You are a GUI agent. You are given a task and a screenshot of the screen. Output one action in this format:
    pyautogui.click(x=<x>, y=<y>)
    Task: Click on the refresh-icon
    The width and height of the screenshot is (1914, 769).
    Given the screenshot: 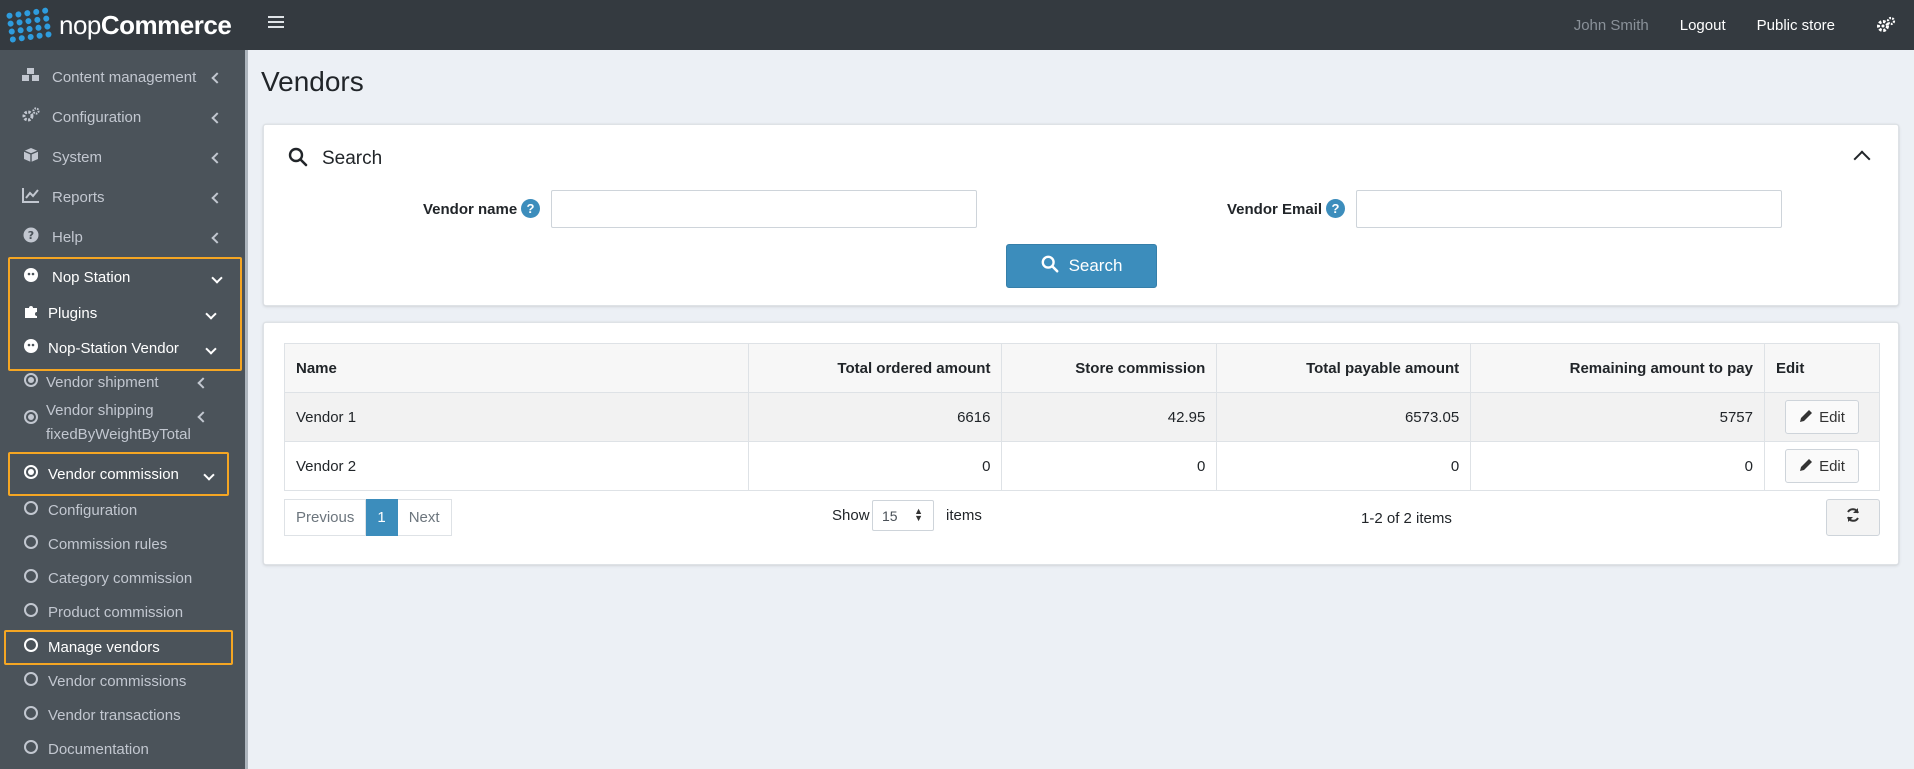 What is the action you would take?
    pyautogui.click(x=1853, y=517)
    